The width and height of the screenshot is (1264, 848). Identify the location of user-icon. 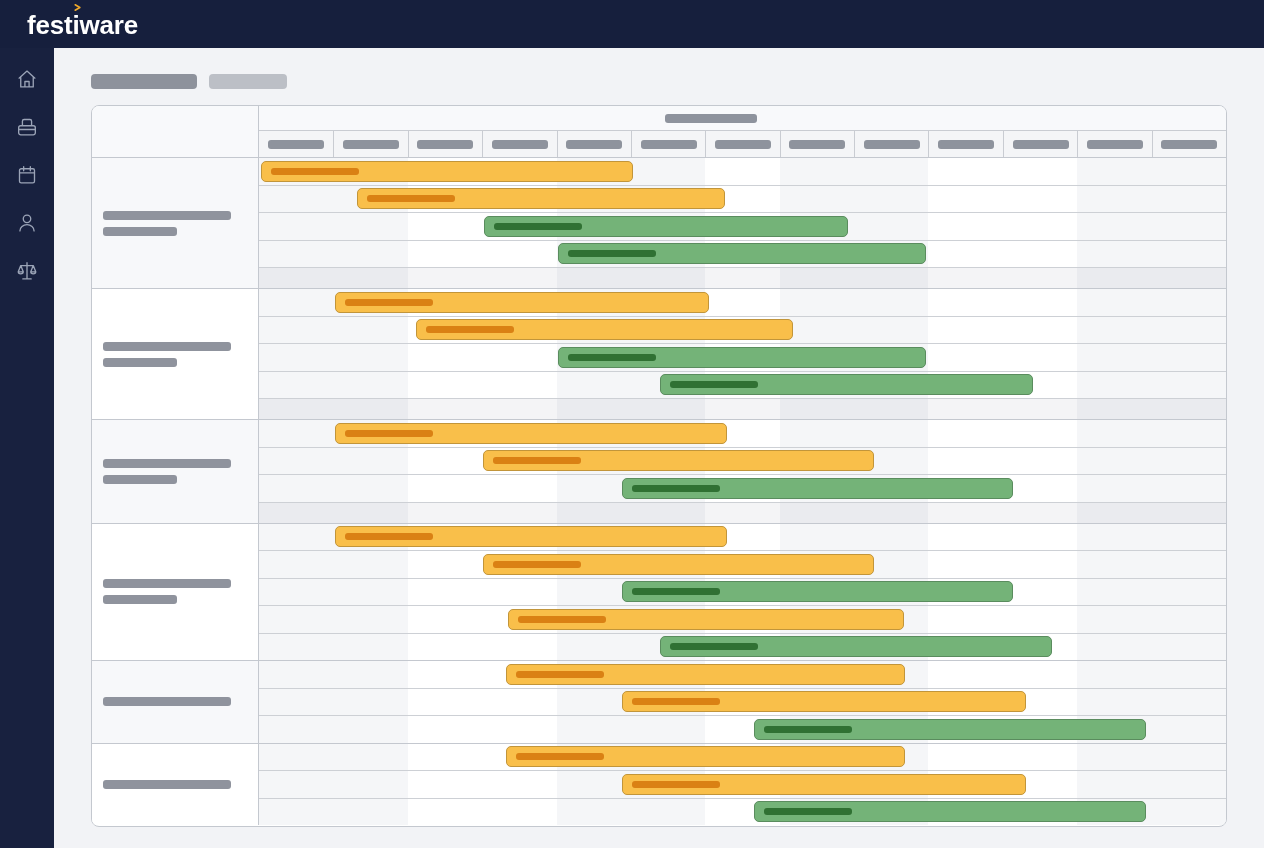
(27, 223).